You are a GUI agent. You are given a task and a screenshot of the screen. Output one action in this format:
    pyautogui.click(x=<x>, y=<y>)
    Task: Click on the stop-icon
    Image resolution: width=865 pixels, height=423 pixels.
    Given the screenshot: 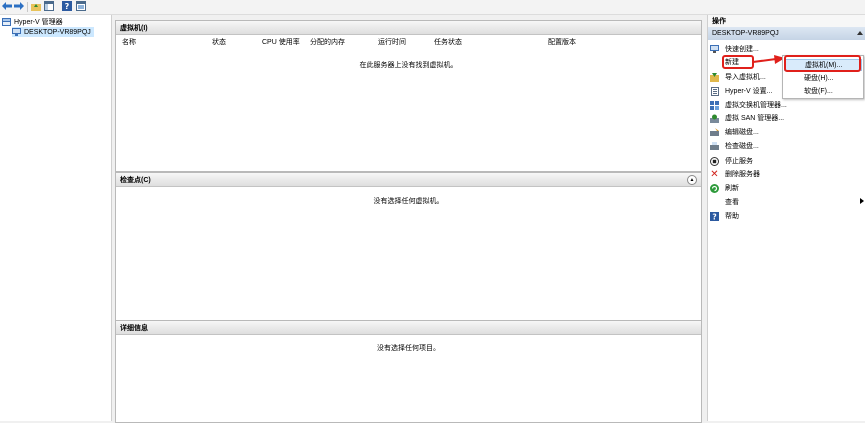 What is the action you would take?
    pyautogui.click(x=714, y=161)
    